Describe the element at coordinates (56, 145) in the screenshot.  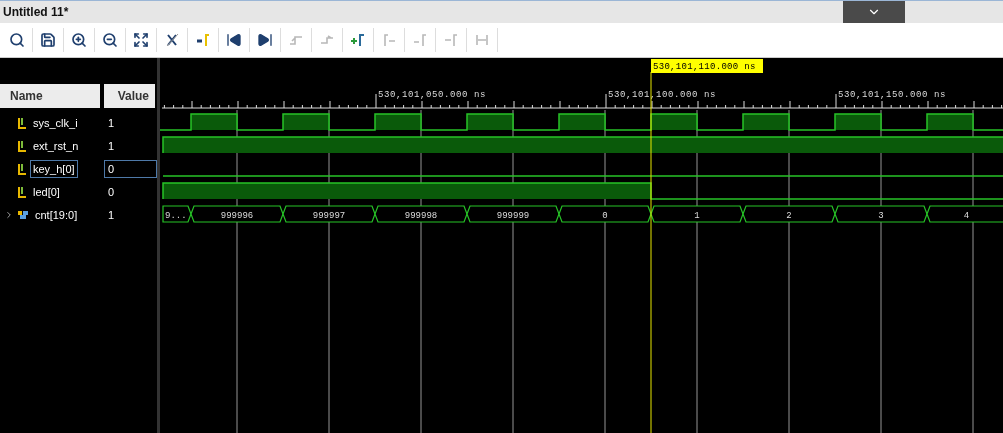
I see `signal-name: ext_rst_n` at that location.